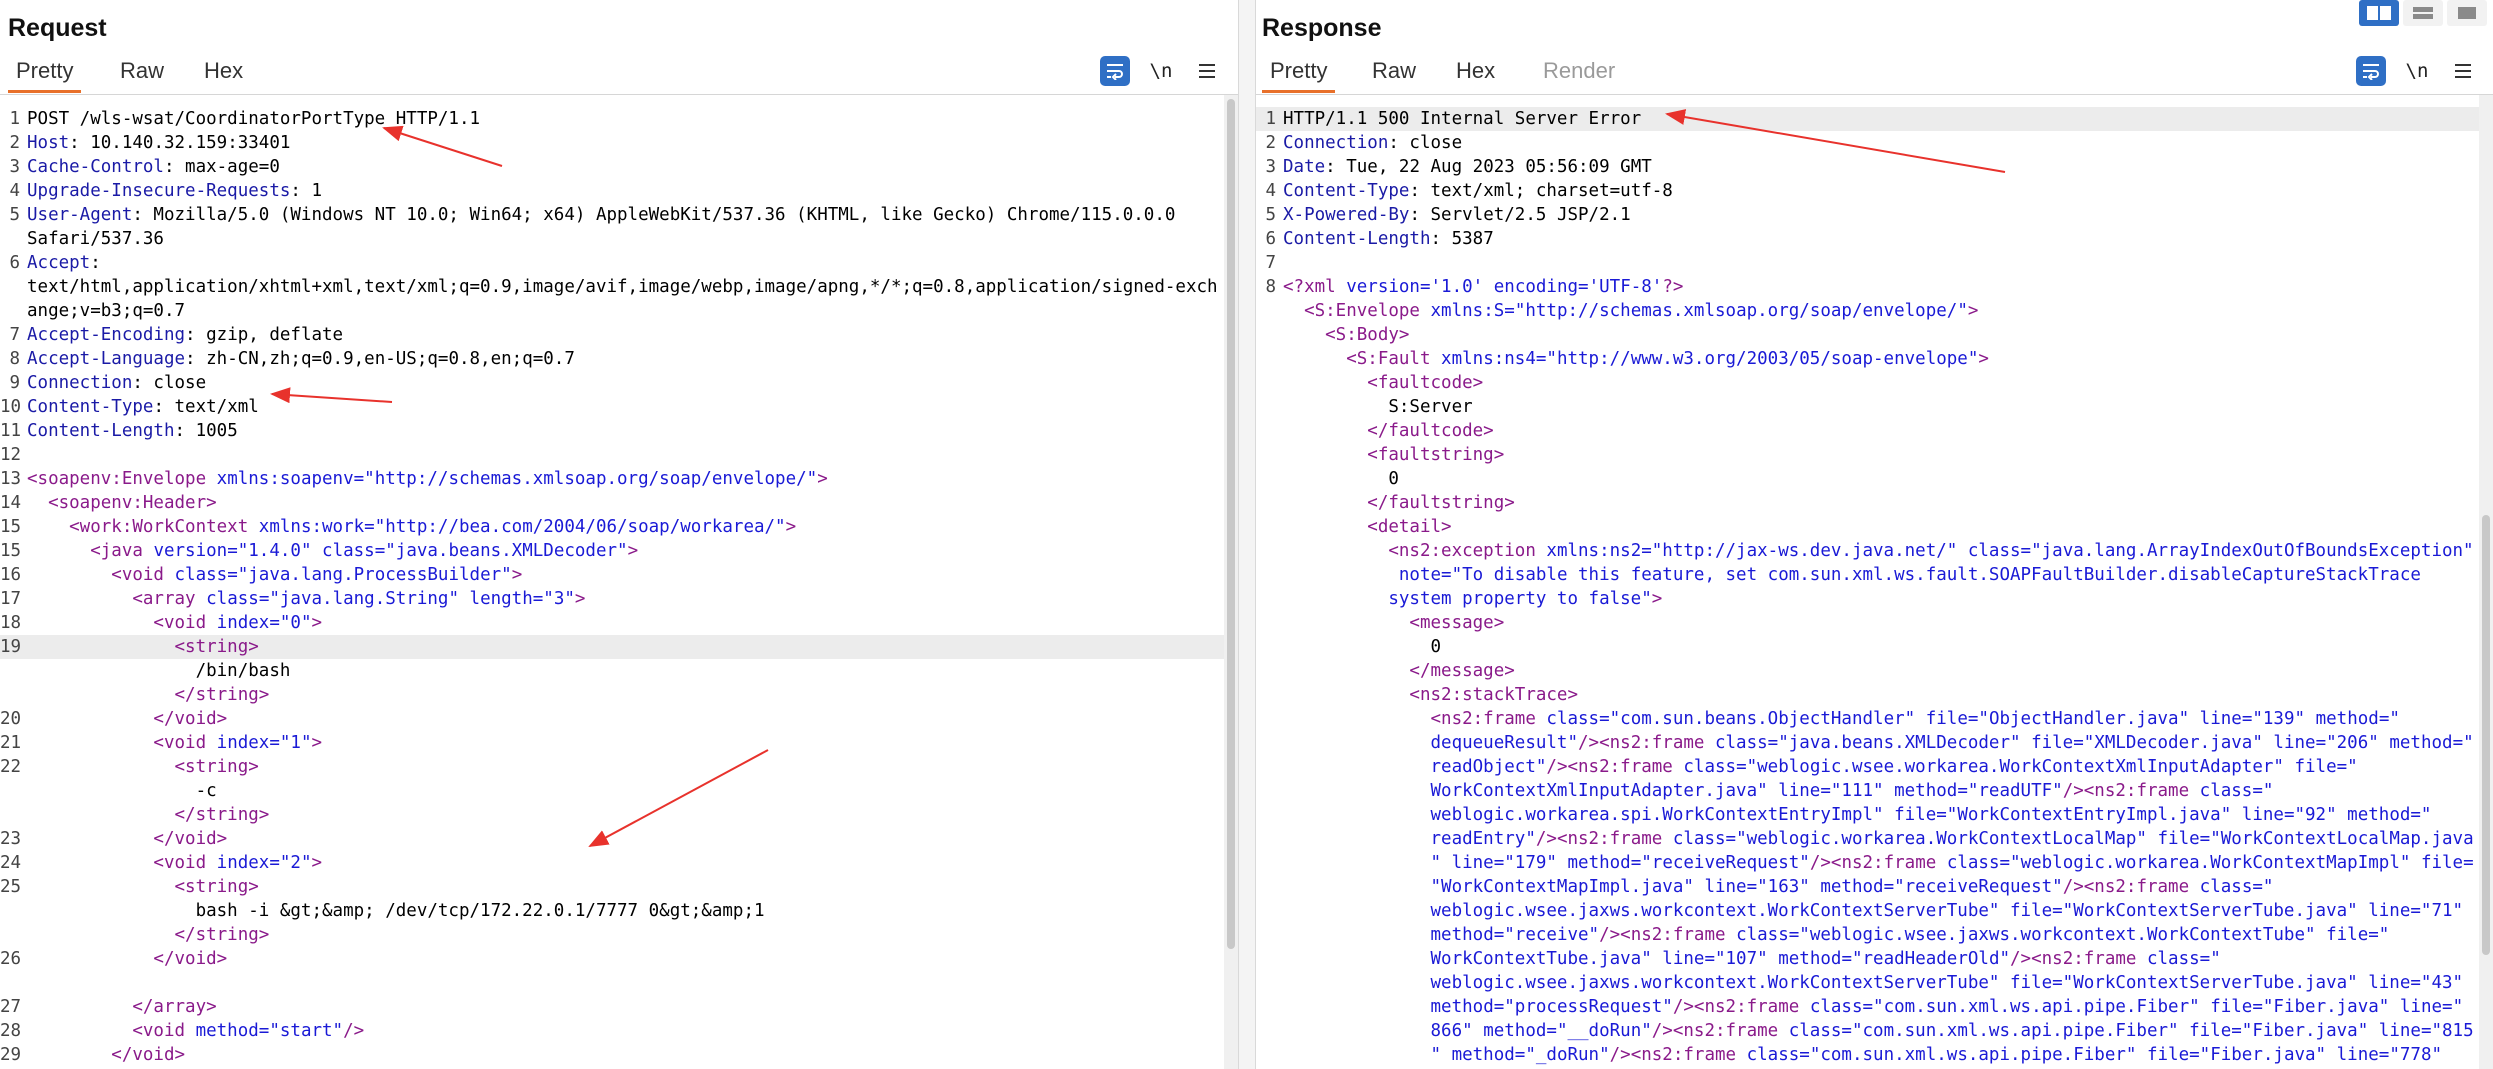 Image resolution: width=2493 pixels, height=1069 pixels. Describe the element at coordinates (612, 383) in the screenshot. I see `code-line: 9 Connection: close` at that location.